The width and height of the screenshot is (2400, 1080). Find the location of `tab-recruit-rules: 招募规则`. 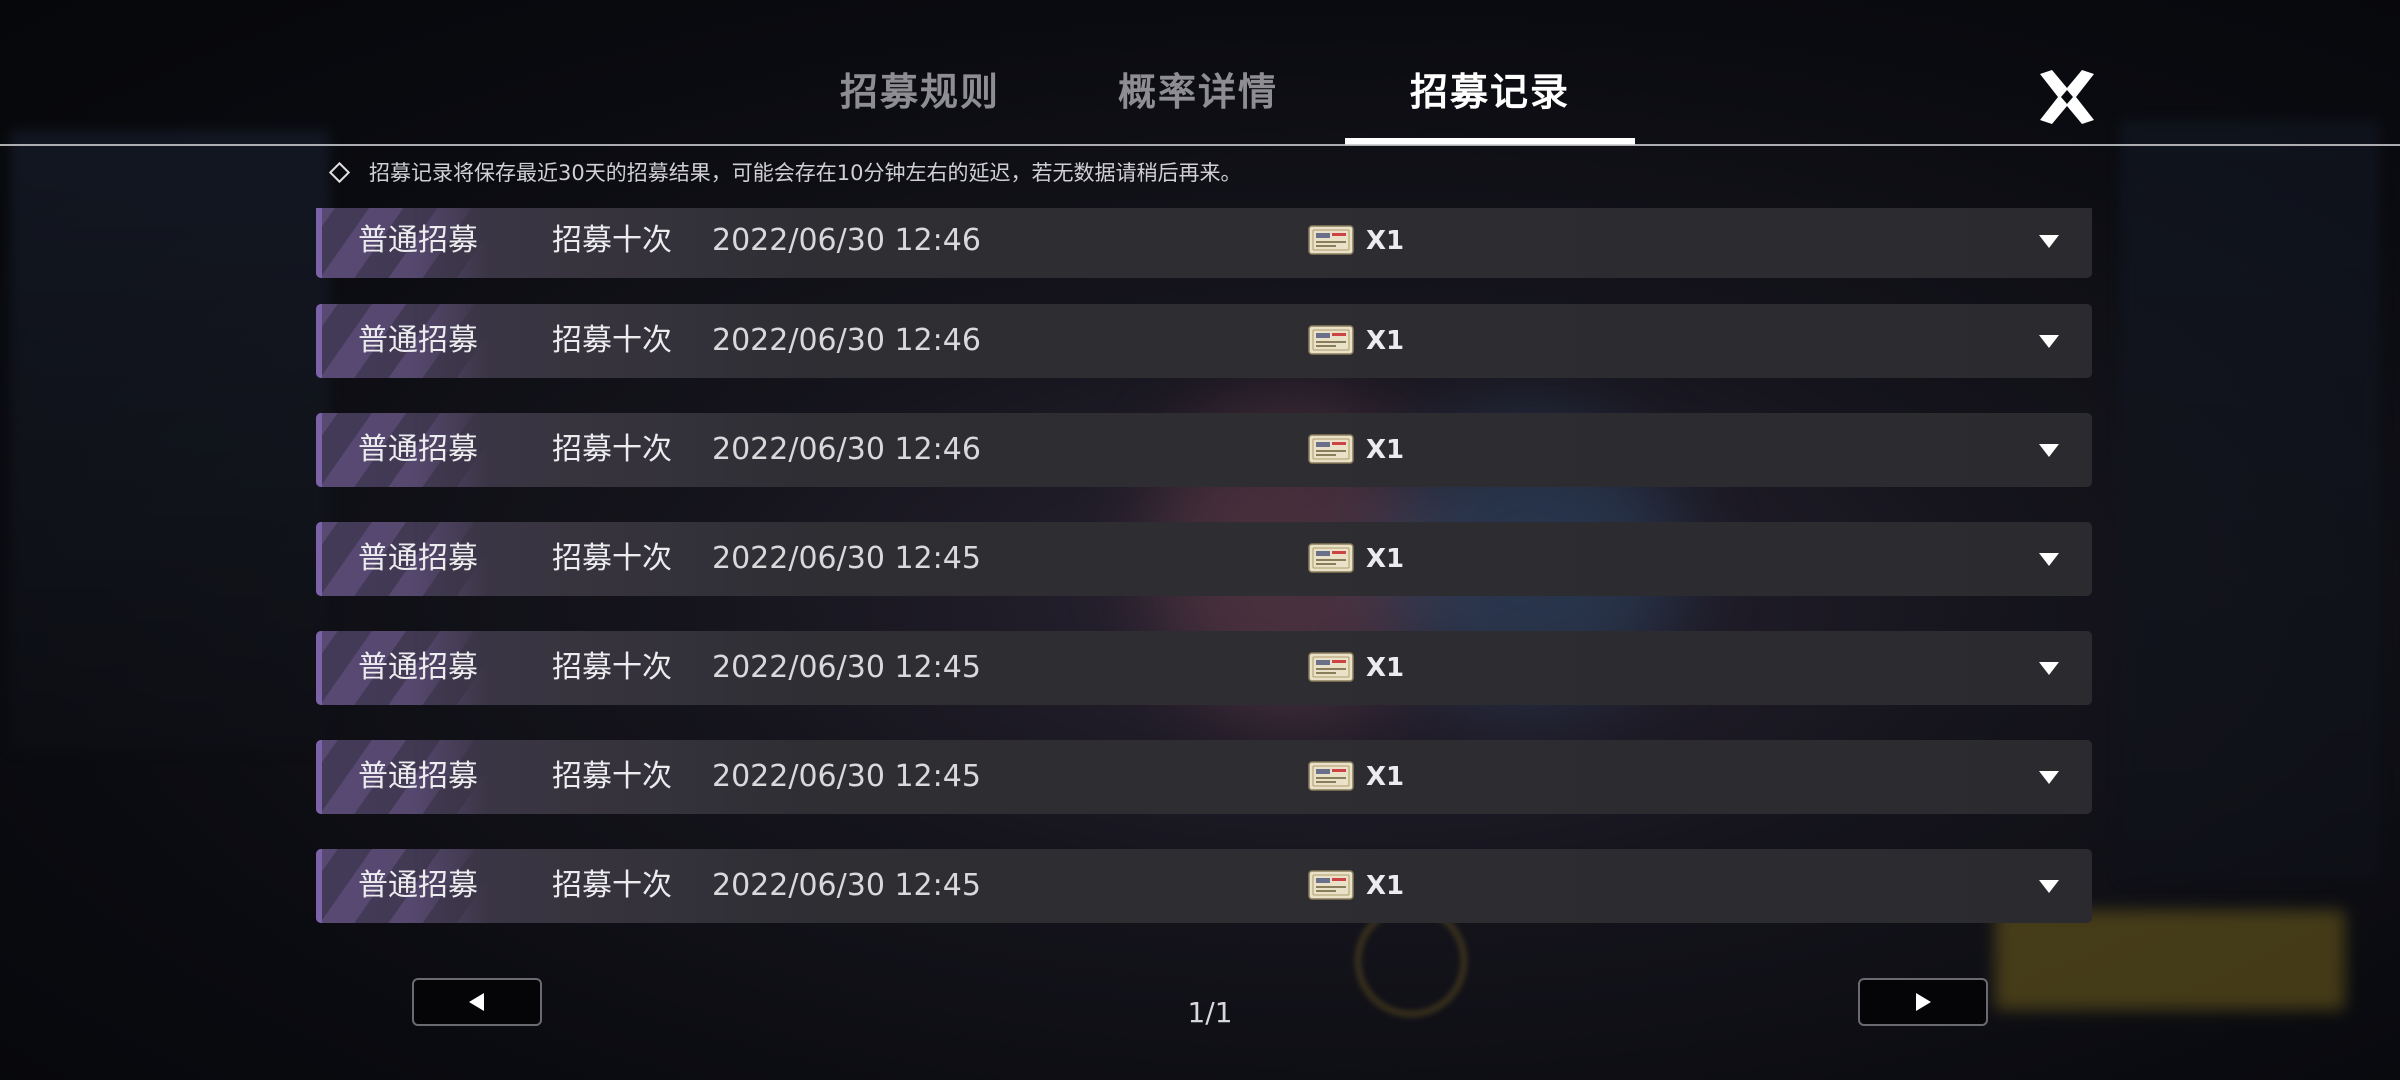

tab-recruit-rules: 招募规则 is located at coordinates (920, 92).